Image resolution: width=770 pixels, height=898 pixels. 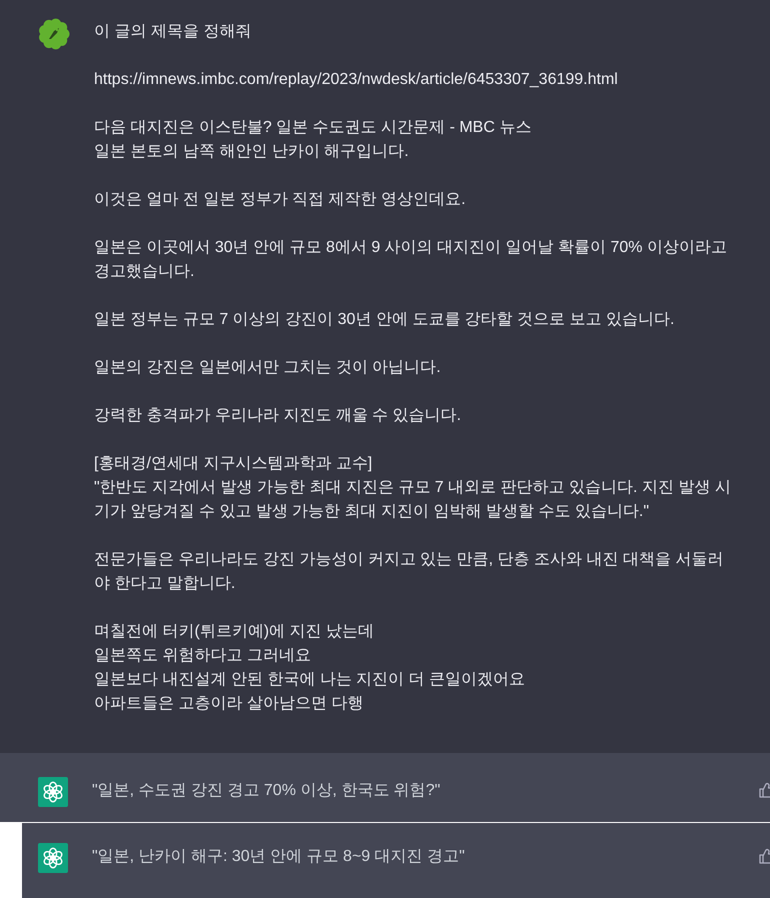 What do you see at coordinates (413, 488) in the screenshot?
I see `message-paragraph: [홍태경/연세대 지구시스템과학과 교수] "한반도 지각에서 발생 가능한 최대 지진은 규모 7 내외로 판단하고 있습니다. 지진 발생 시기가 앞당겨질 수 있고 발생 가능한 최대 지진이 임박해 발생할 수도 있습니다."` at bounding box center [413, 488].